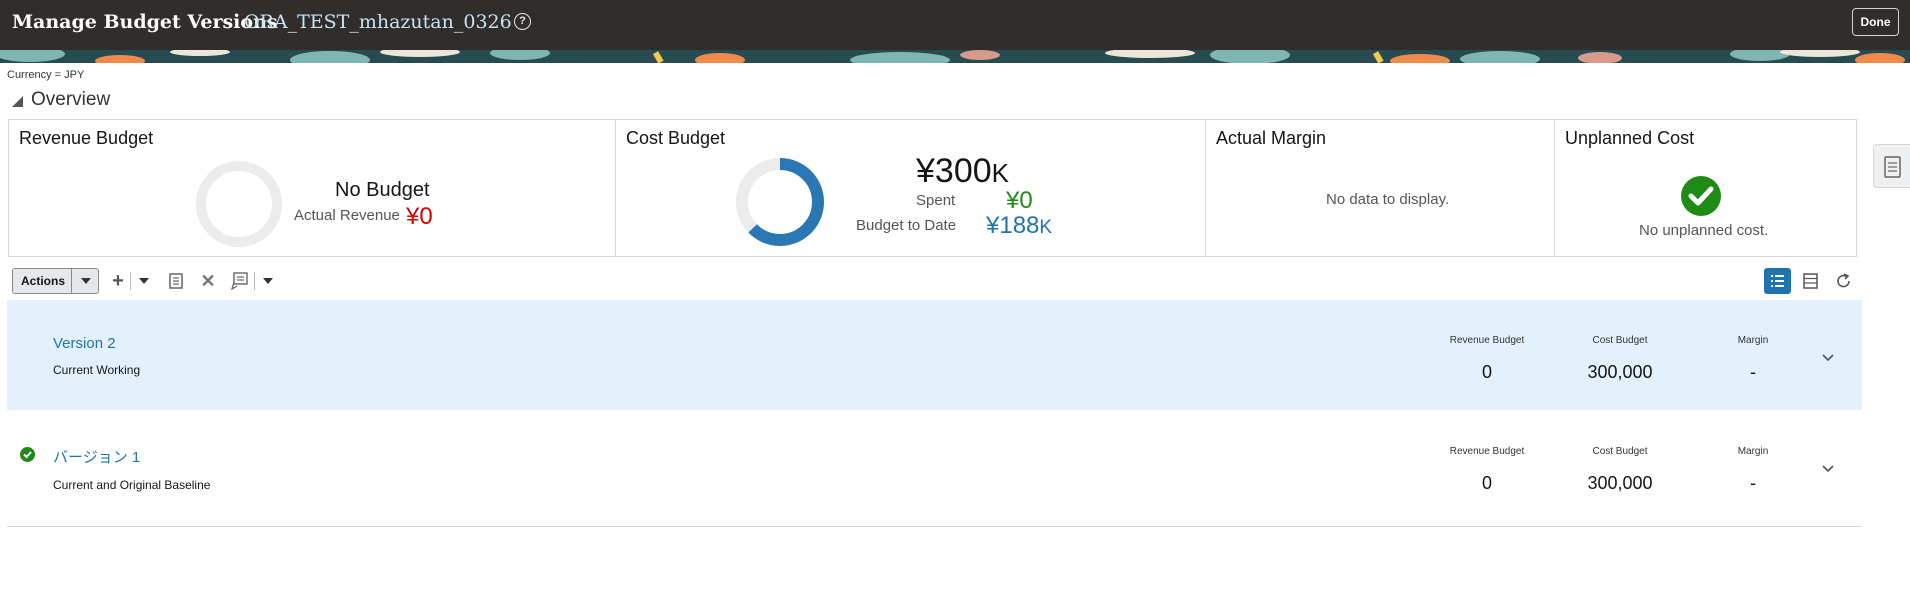 This screenshot has width=1910, height=616. What do you see at coordinates (1380, 188) in the screenshot?
I see `actual-margin-card: Actual Margin No data to display.` at bounding box center [1380, 188].